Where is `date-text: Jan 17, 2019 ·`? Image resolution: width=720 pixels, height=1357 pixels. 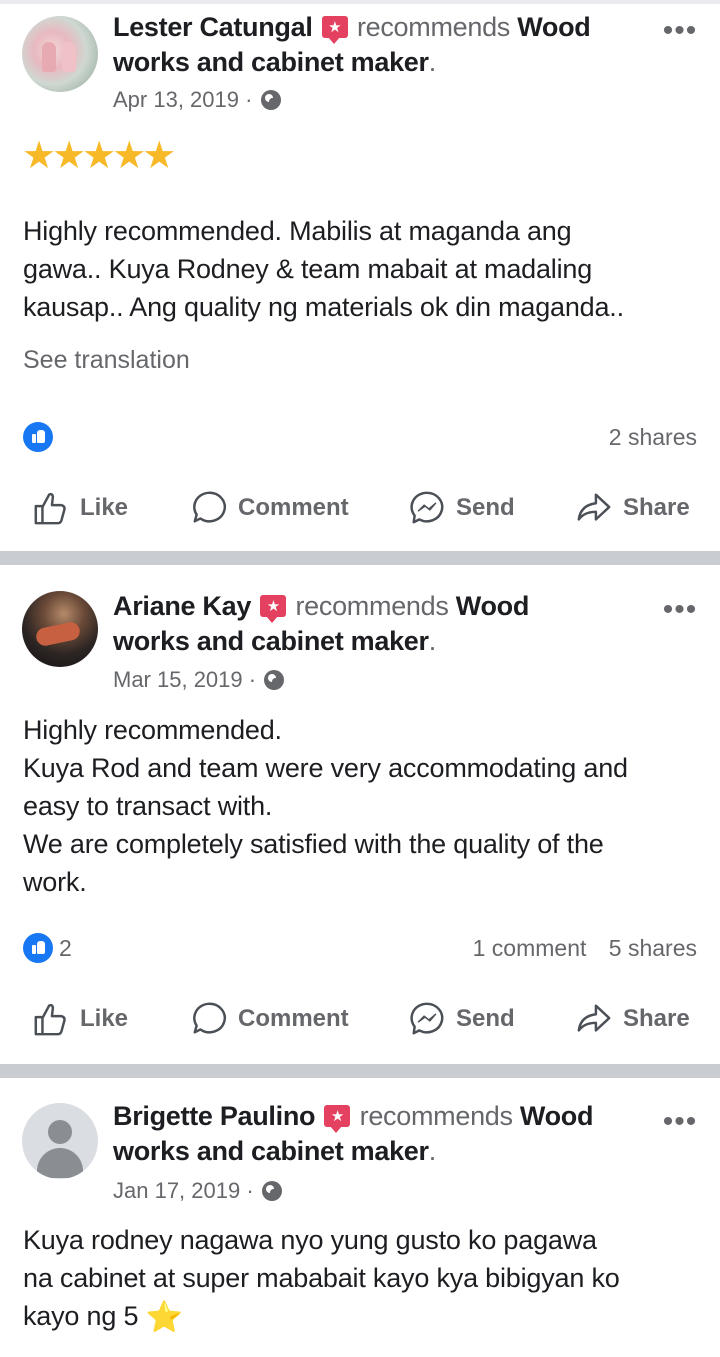 date-text: Jan 17, 2019 · is located at coordinates (183, 1190).